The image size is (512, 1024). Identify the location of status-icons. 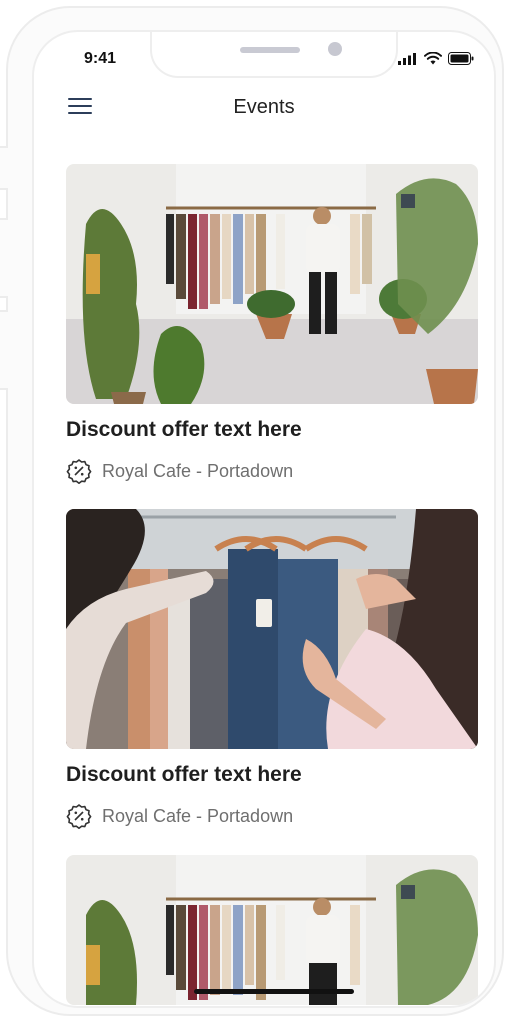
(436, 58).